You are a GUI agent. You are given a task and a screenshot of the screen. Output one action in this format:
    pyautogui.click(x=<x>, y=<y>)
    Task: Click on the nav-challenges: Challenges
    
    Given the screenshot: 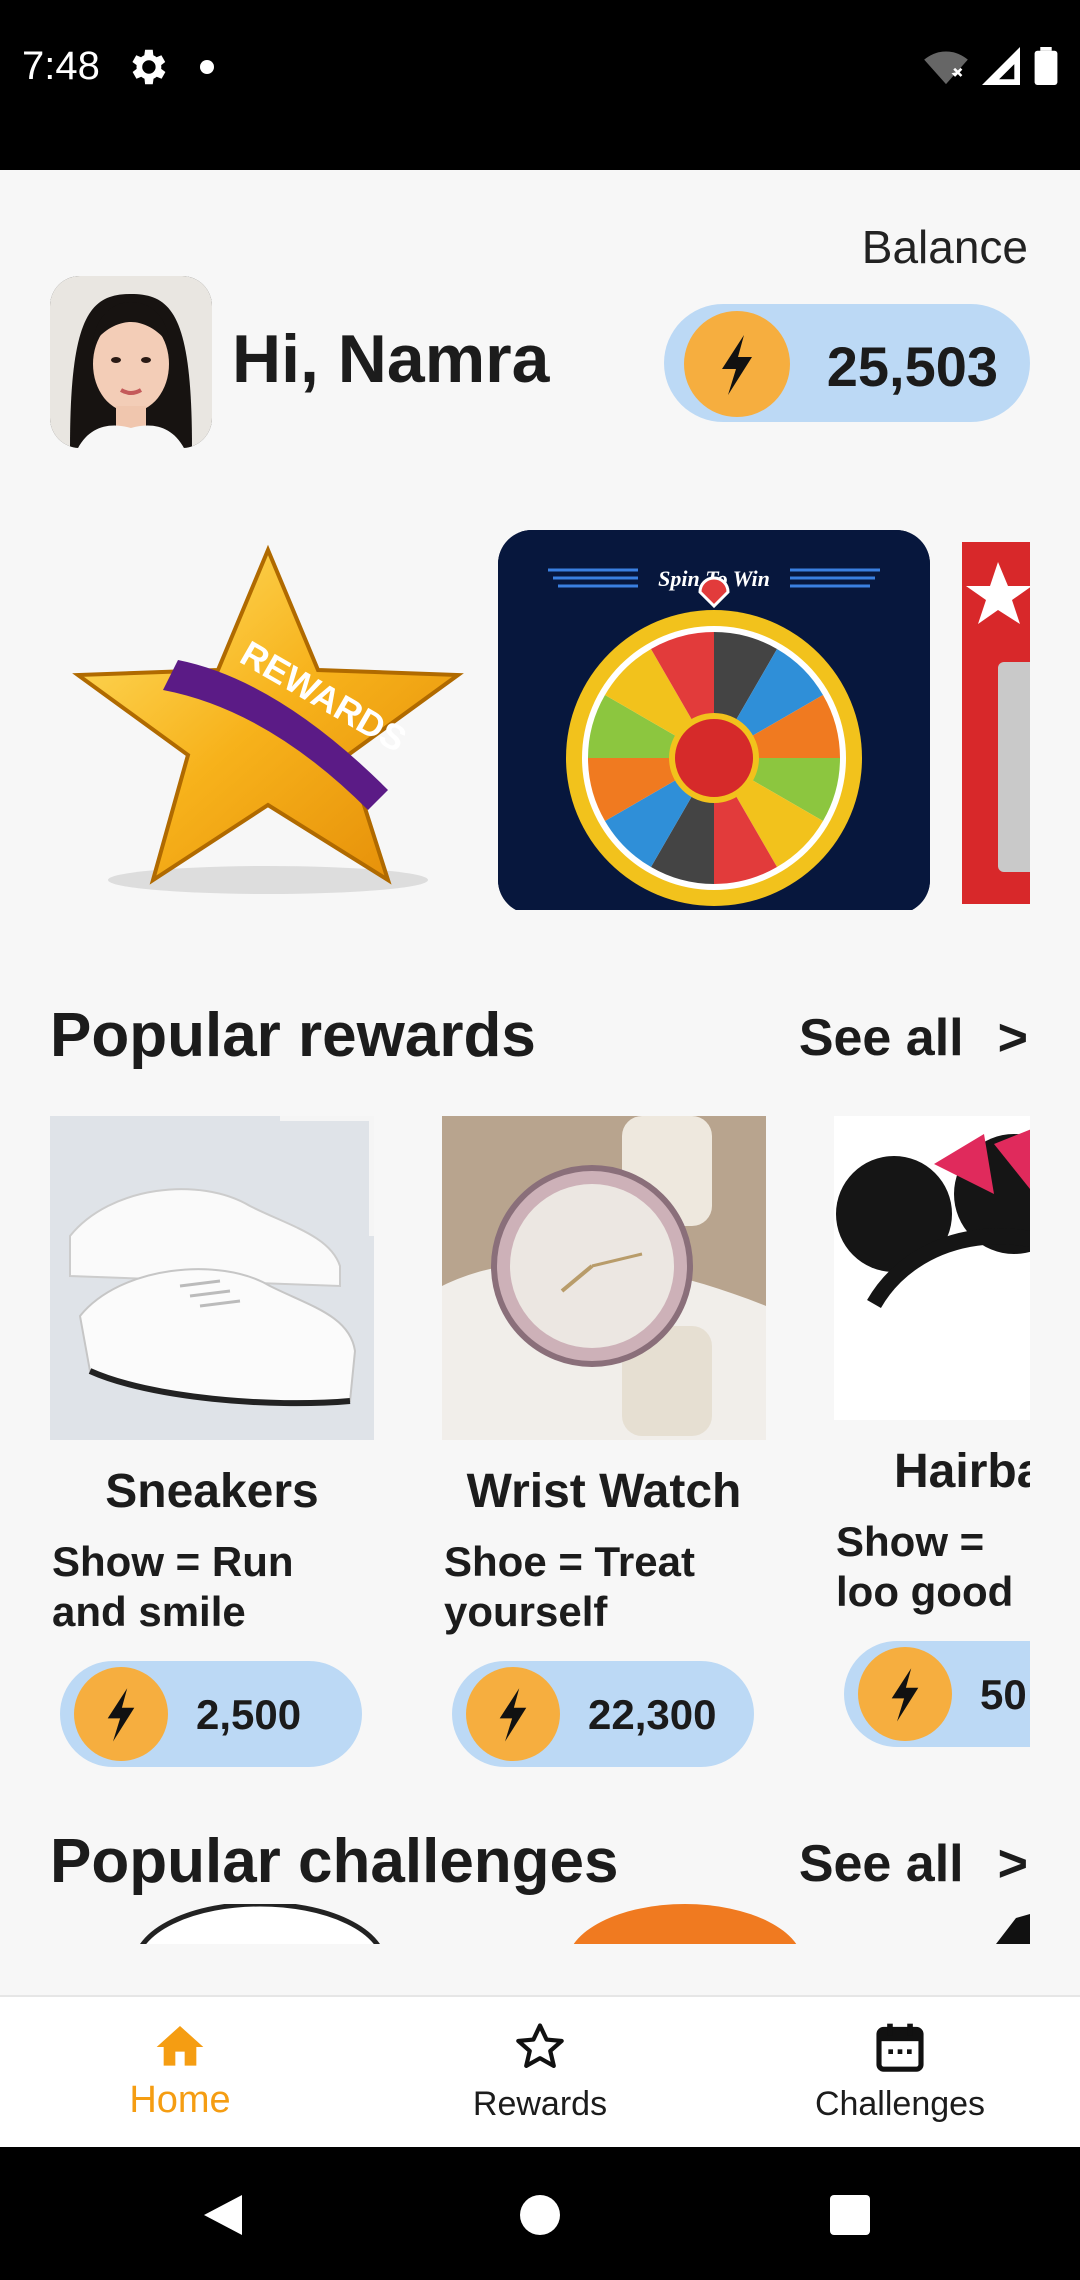 What is the action you would take?
    pyautogui.click(x=900, y=2073)
    